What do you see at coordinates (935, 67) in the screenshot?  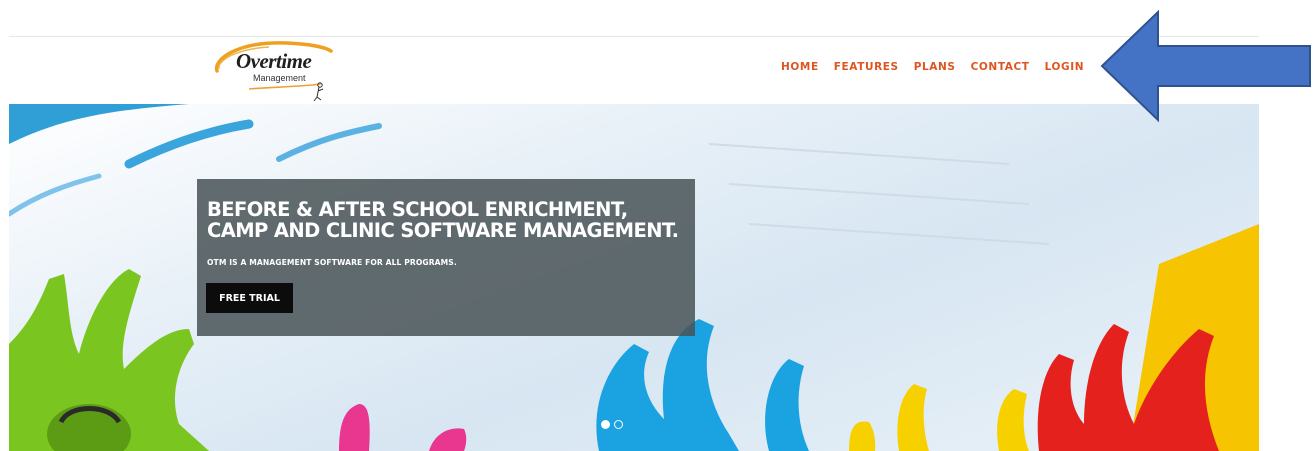 I see `nav-plans: PLANS` at bounding box center [935, 67].